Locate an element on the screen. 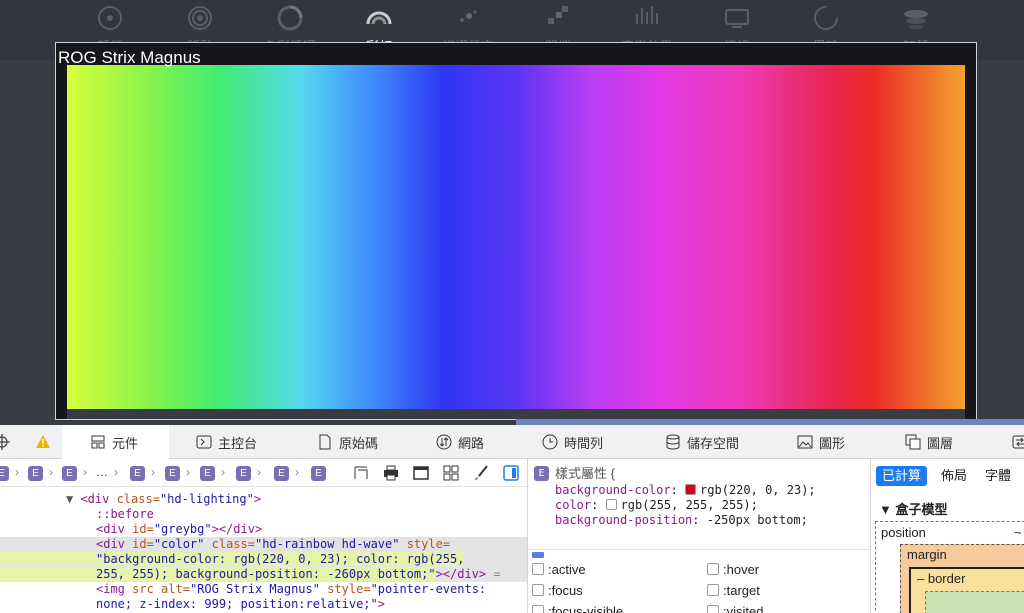 The image size is (1024, 613). tab-timelines: 時間列 is located at coordinates (572, 442).